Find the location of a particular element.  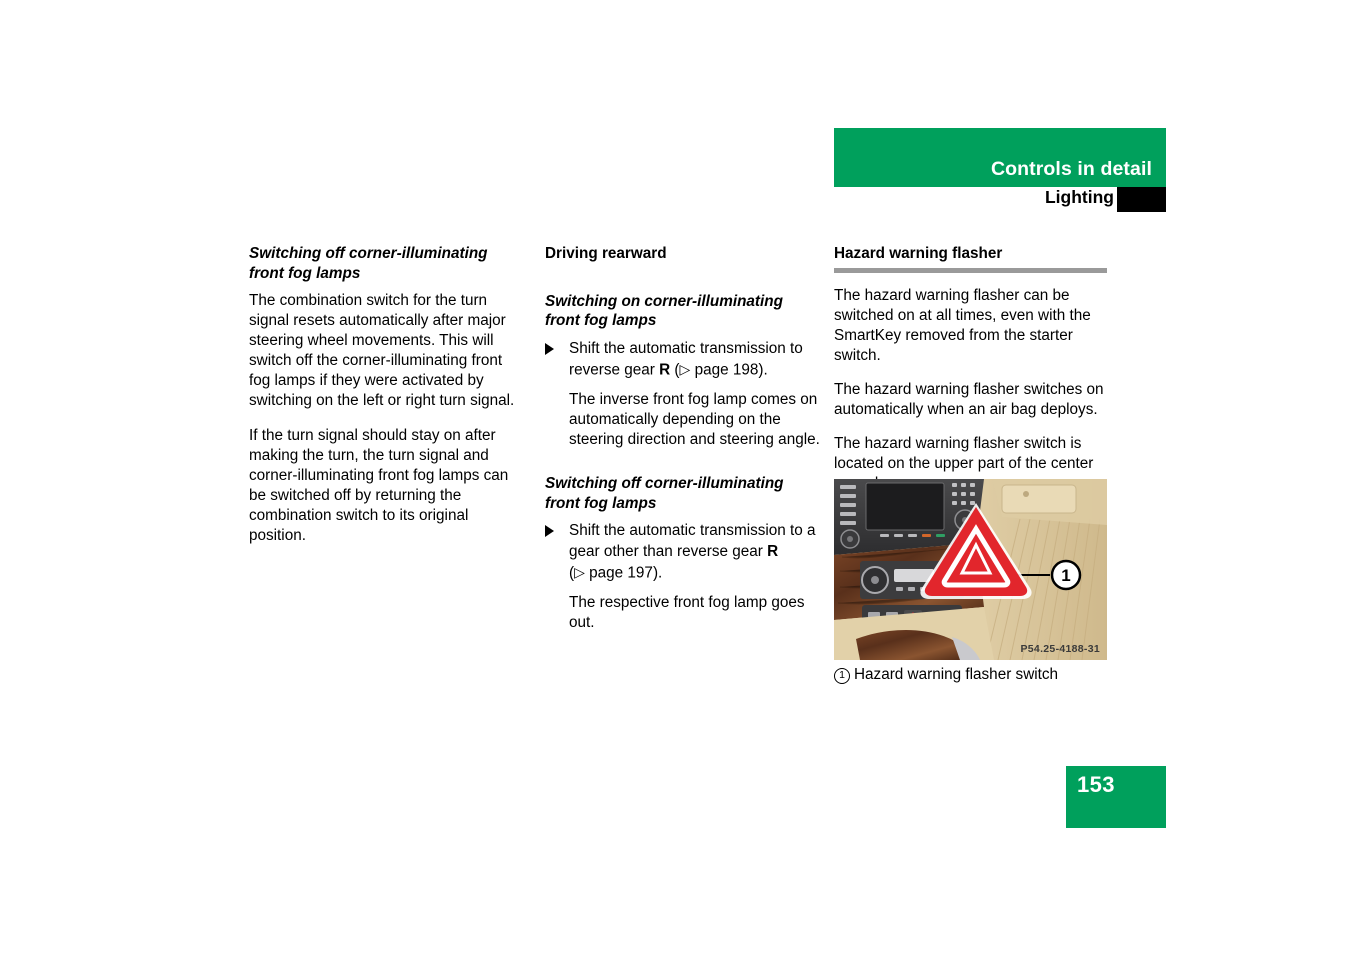

chapter-title: Controls in detail is located at coordinates (1071, 169).